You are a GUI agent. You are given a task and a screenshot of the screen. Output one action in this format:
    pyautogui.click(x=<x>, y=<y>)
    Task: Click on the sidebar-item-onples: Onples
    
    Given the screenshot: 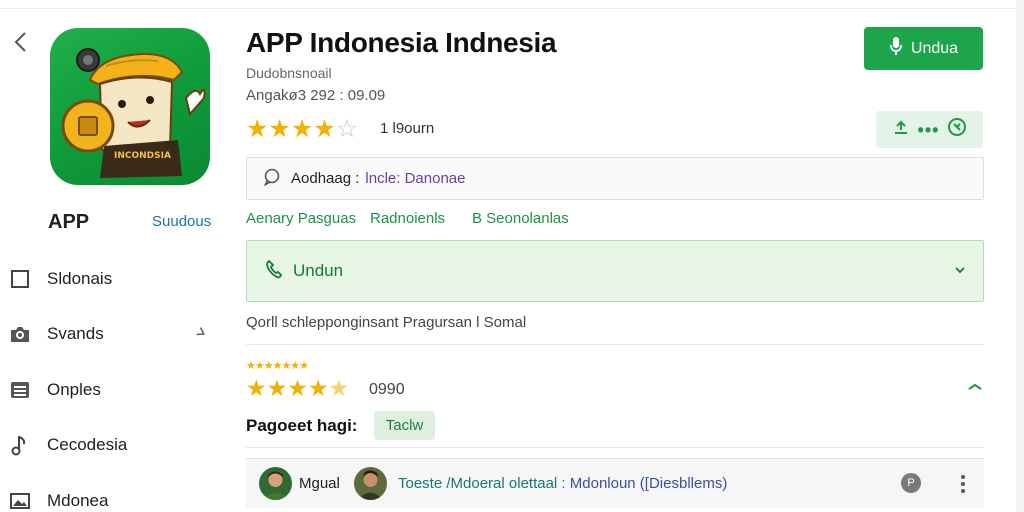 What is the action you would take?
    pyautogui.click(x=110, y=390)
    